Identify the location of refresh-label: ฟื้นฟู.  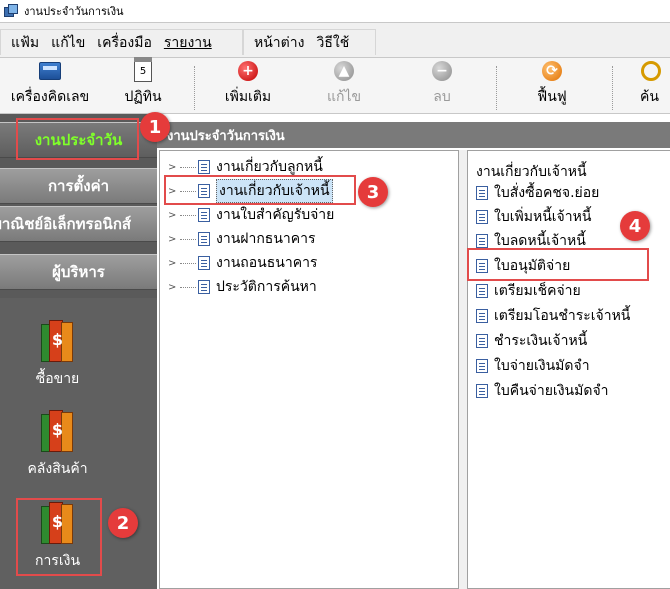
(552, 97).